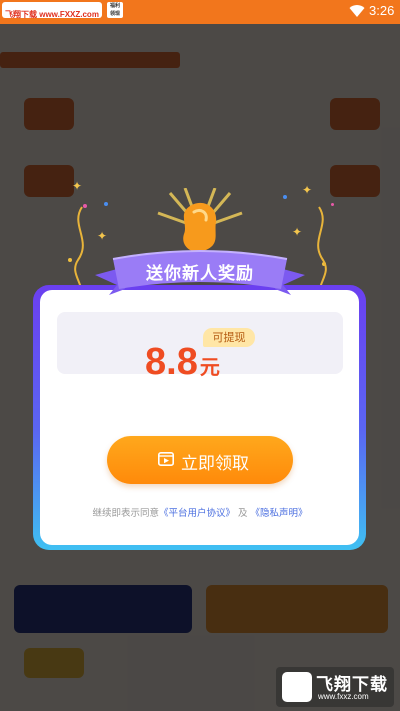 The width and height of the screenshot is (400, 711). I want to click on status-bar: 飞翔下载 www.FXXZ.com 福利 领现 3:26, so click(200, 12).